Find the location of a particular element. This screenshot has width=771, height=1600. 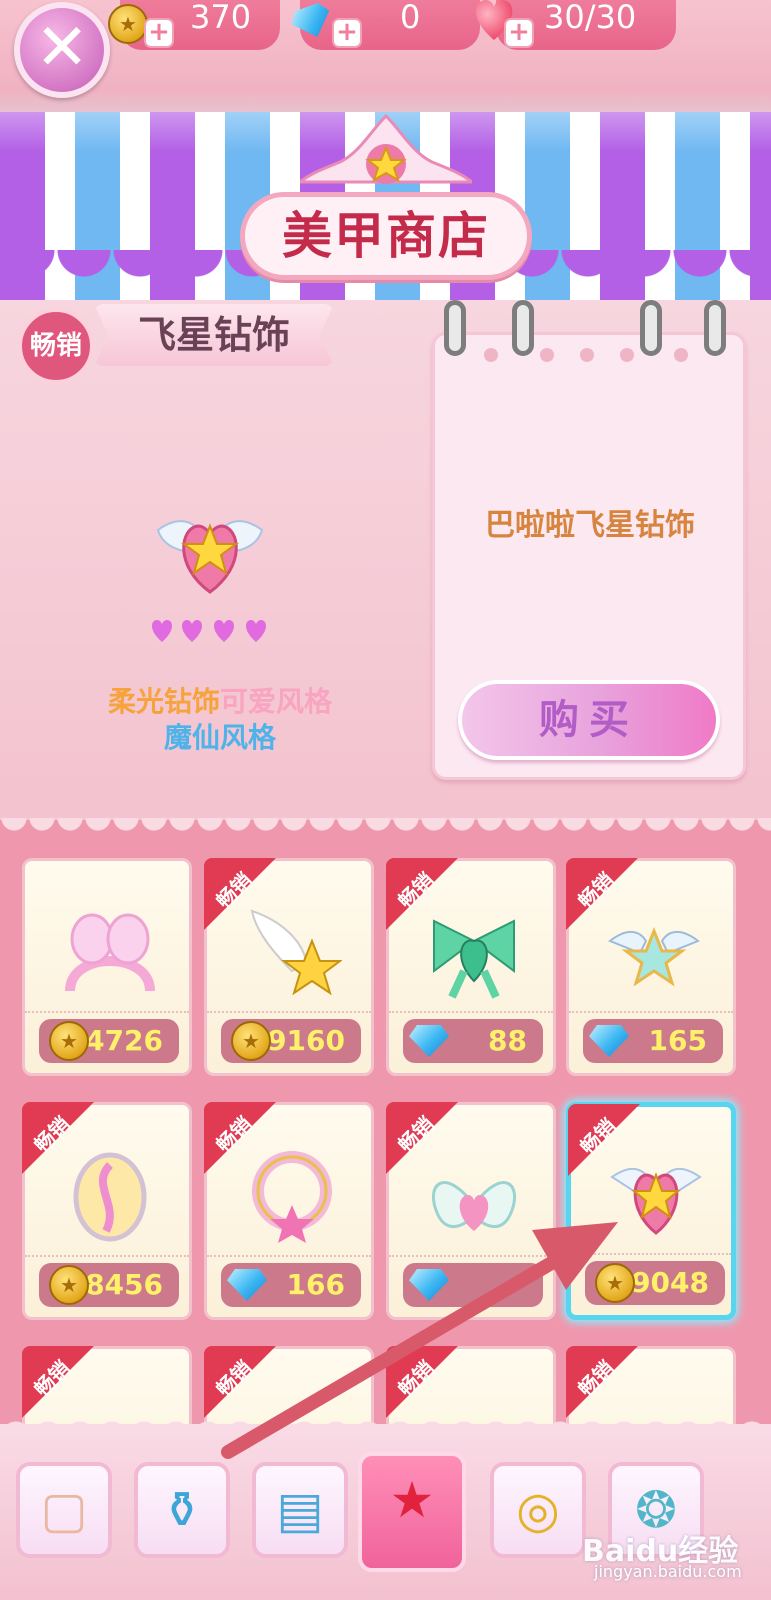

winged-star-tiara-icon is located at coordinates (654, 956).